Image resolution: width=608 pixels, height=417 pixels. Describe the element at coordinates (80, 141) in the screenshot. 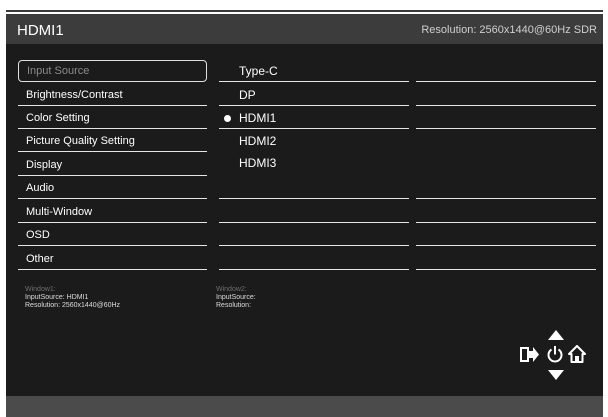

I see `menu-item-label: Picture Quality Setting` at that location.